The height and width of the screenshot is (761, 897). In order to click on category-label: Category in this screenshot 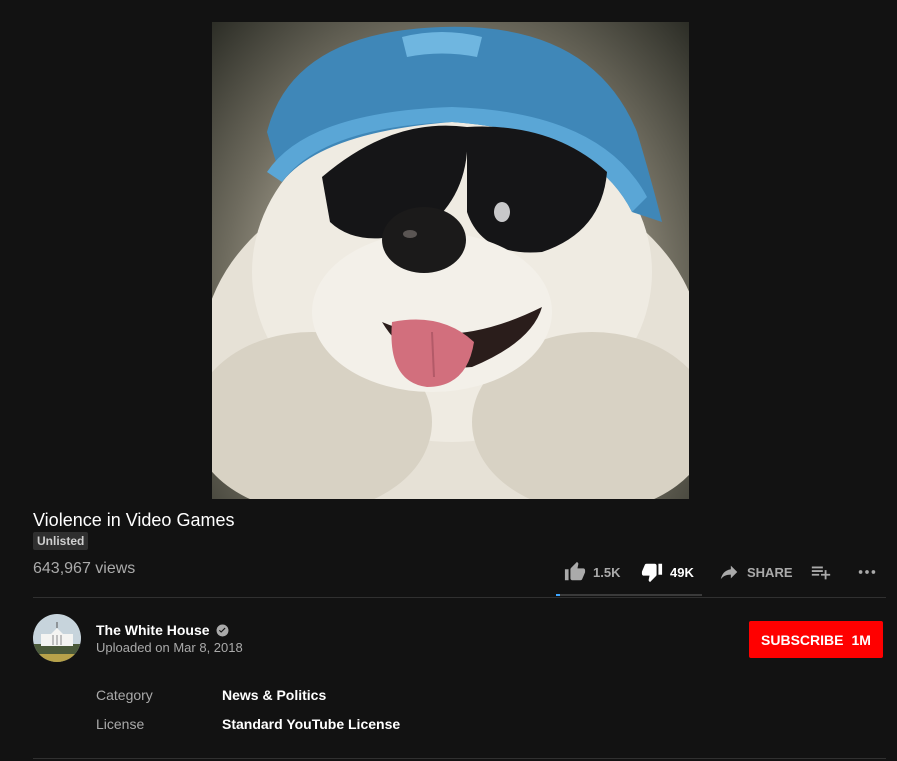, I will do `click(124, 695)`.